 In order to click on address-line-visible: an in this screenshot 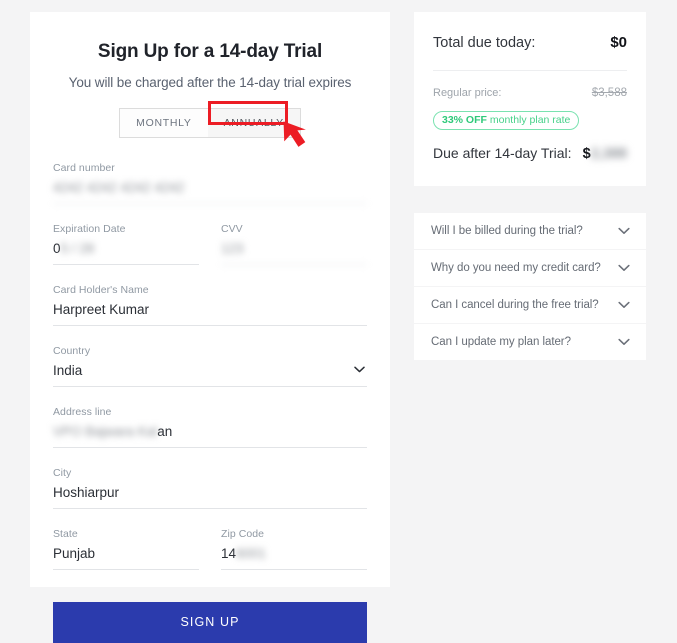, I will do `click(165, 431)`.